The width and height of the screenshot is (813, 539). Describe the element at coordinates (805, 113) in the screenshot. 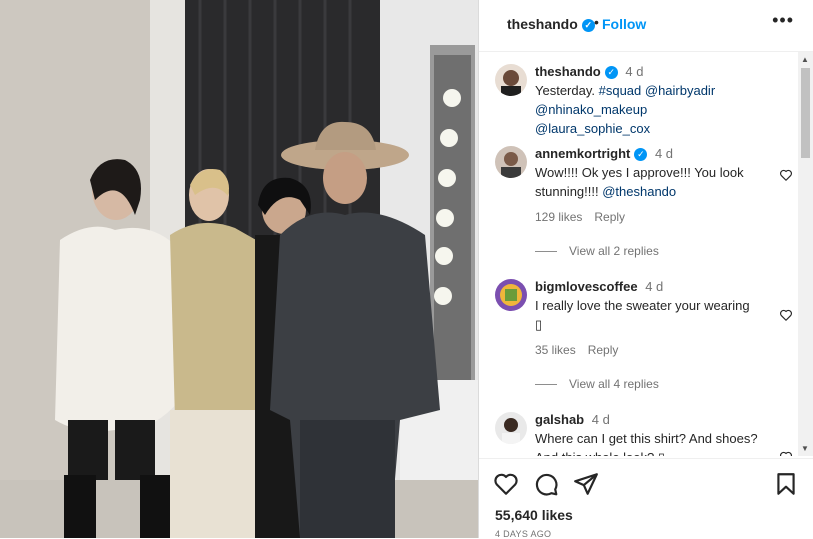

I see `scrollbar-thumb` at that location.